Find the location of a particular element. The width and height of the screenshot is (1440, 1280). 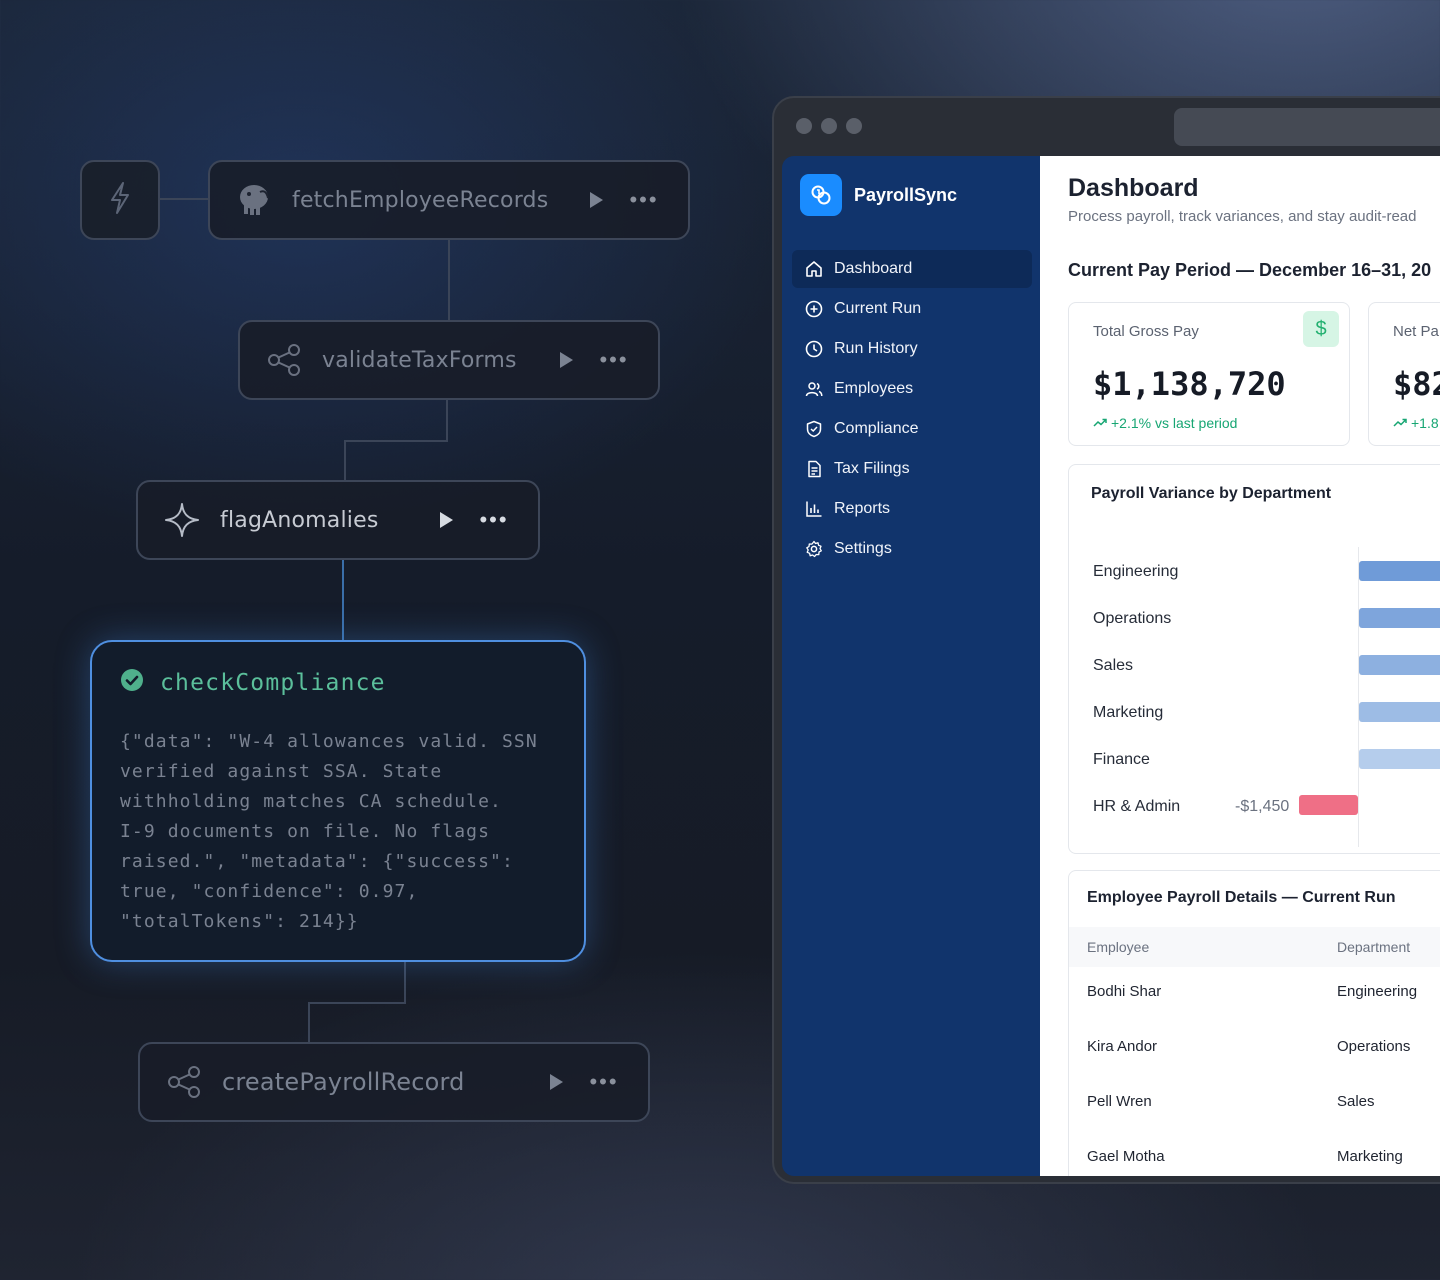

dept-label-finance: Finance is located at coordinates (1121, 759).